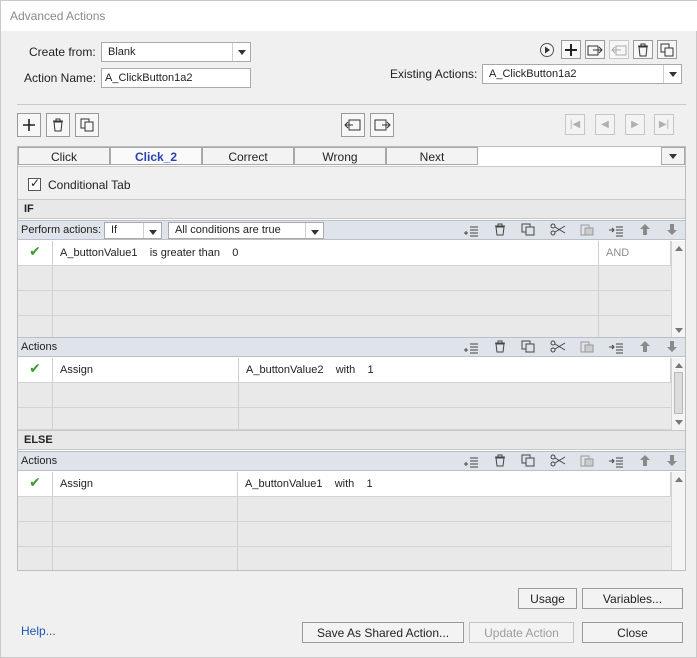 Image resolution: width=697 pixels, height=658 pixels. Describe the element at coordinates (133, 230) in the screenshot. I see `perform-if-dropdown: If` at that location.